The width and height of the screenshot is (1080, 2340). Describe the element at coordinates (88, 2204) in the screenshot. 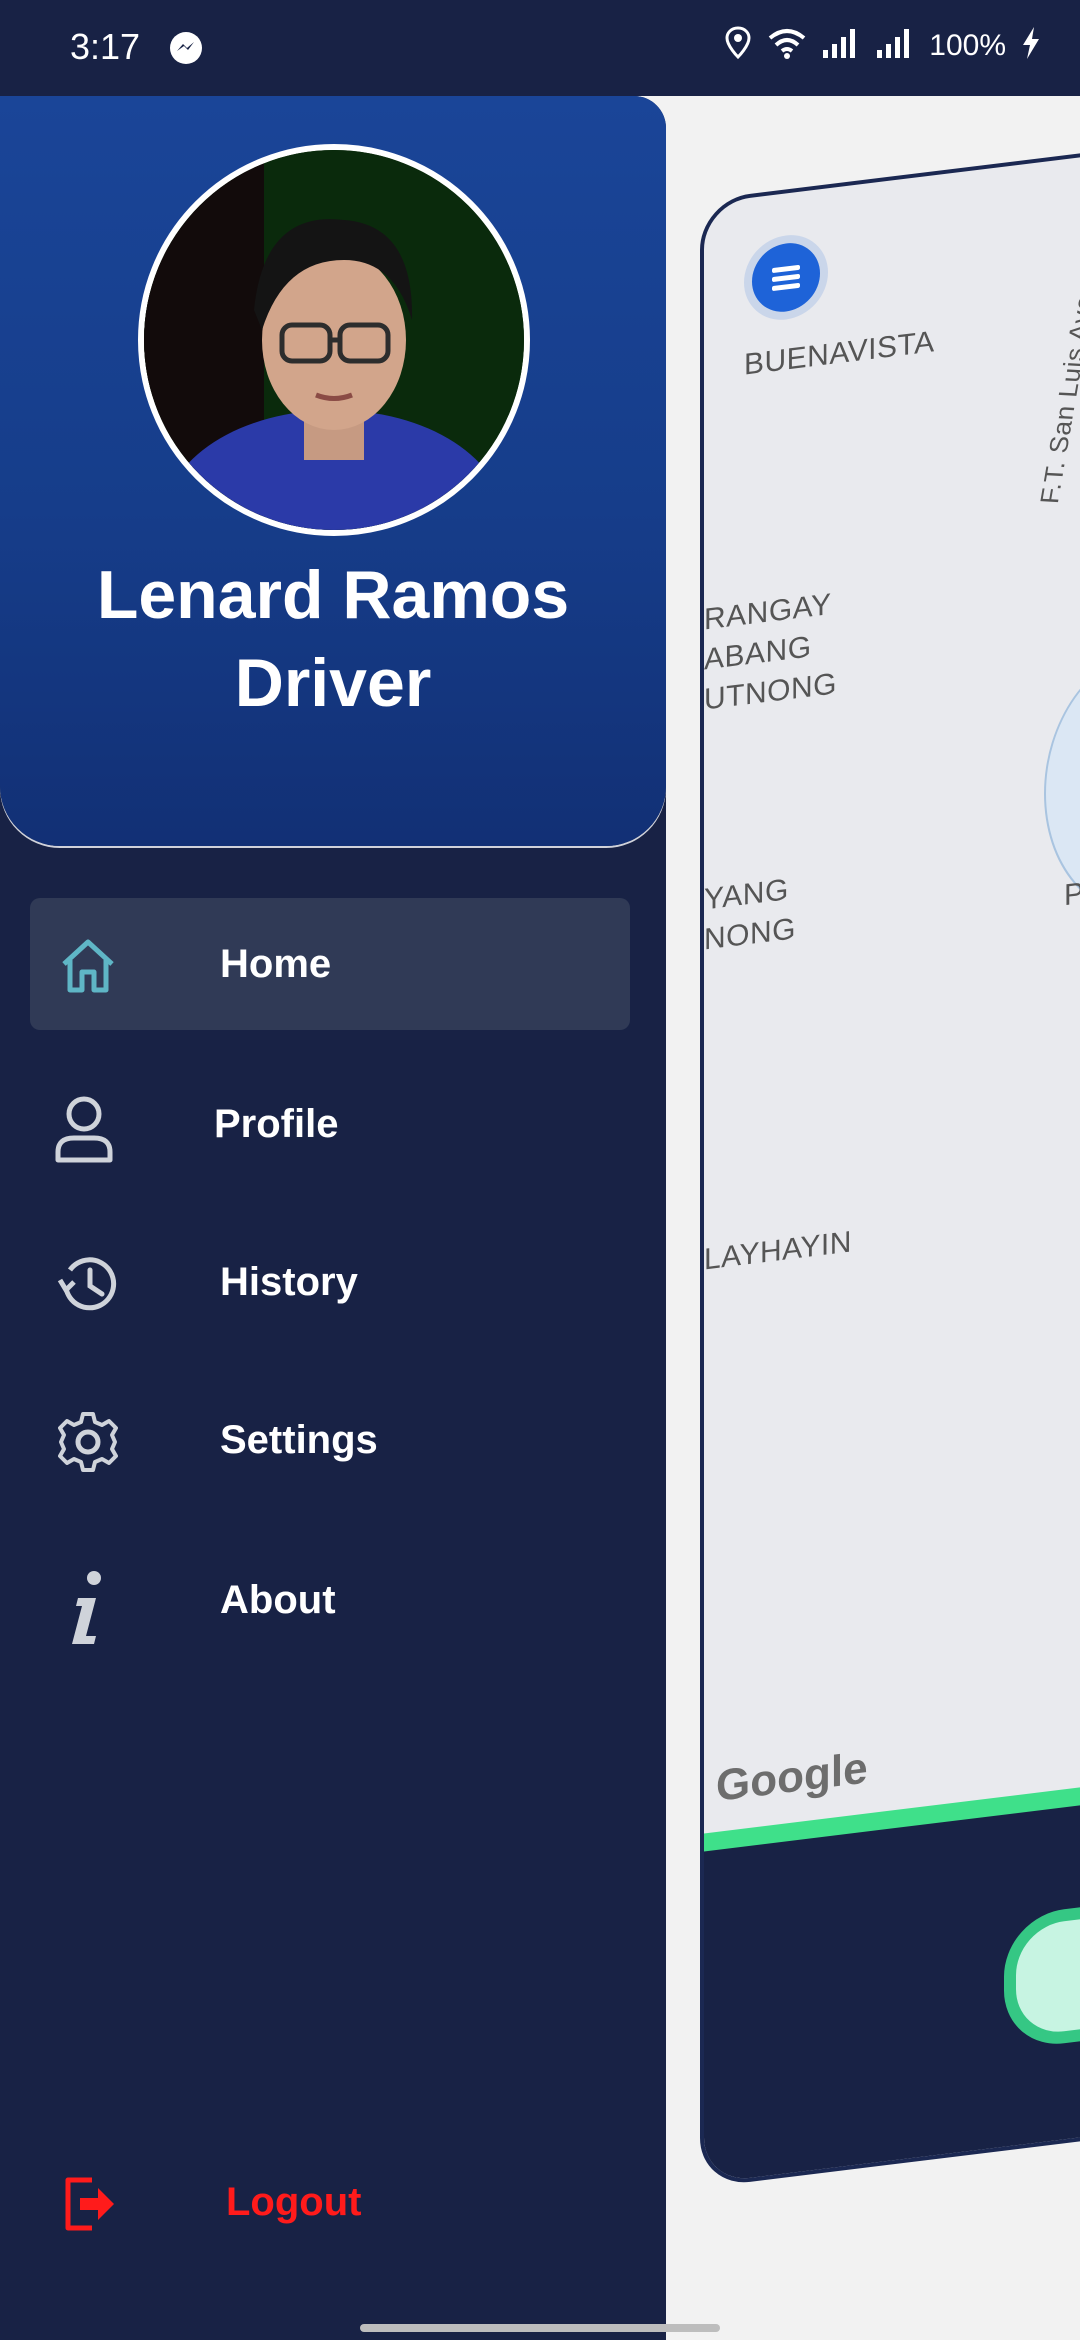

I see `logout-icon` at that location.